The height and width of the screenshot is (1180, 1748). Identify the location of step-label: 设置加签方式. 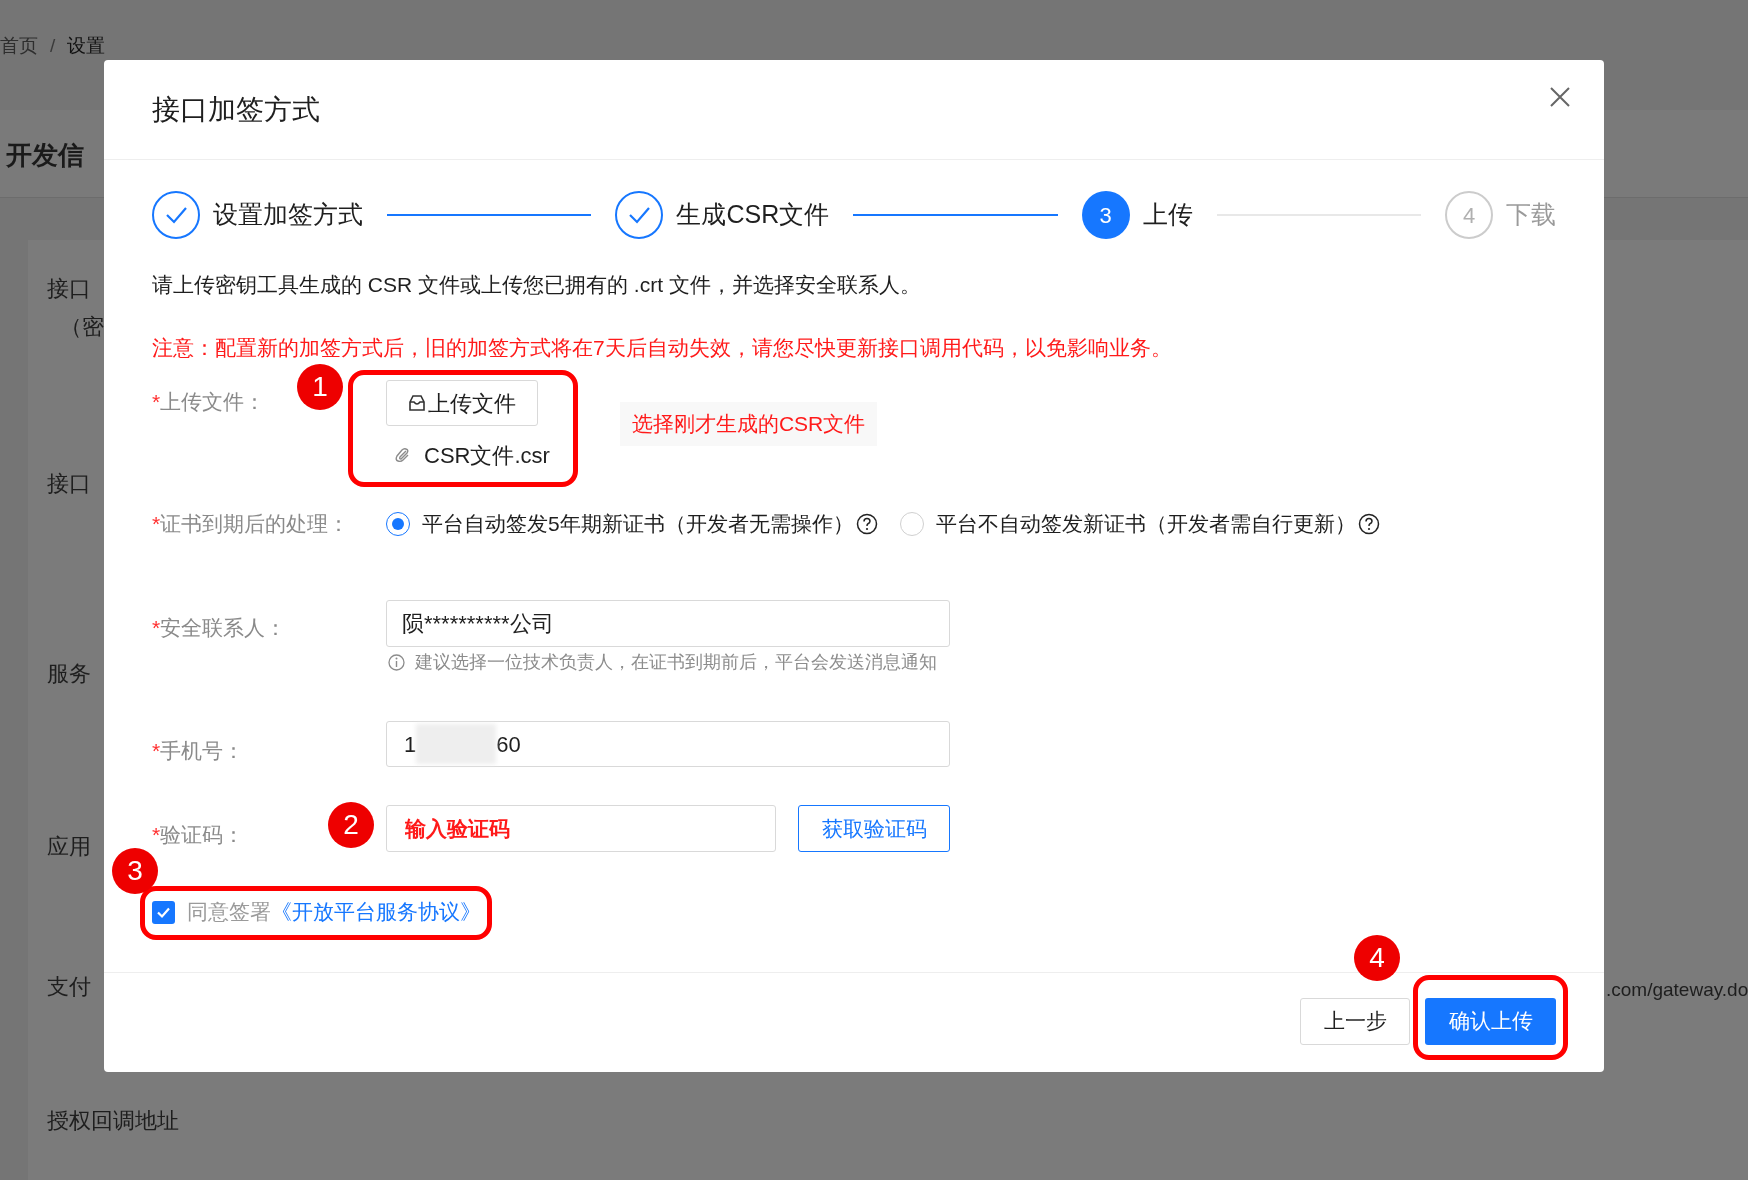
(288, 215).